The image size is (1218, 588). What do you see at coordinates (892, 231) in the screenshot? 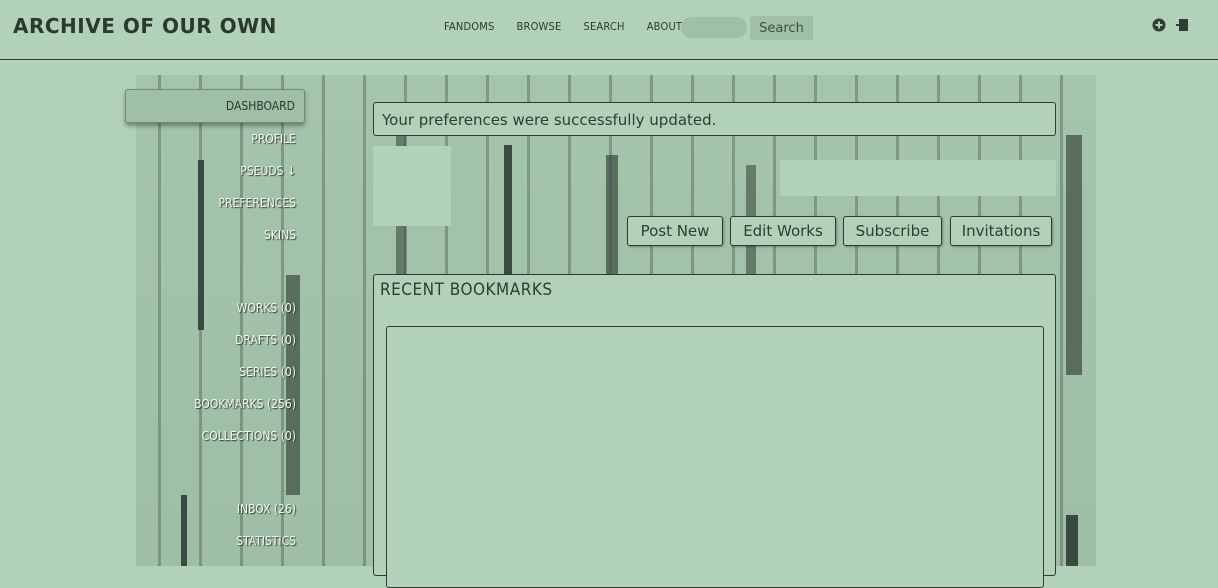
I see `subscribe-button: Subscribe` at bounding box center [892, 231].